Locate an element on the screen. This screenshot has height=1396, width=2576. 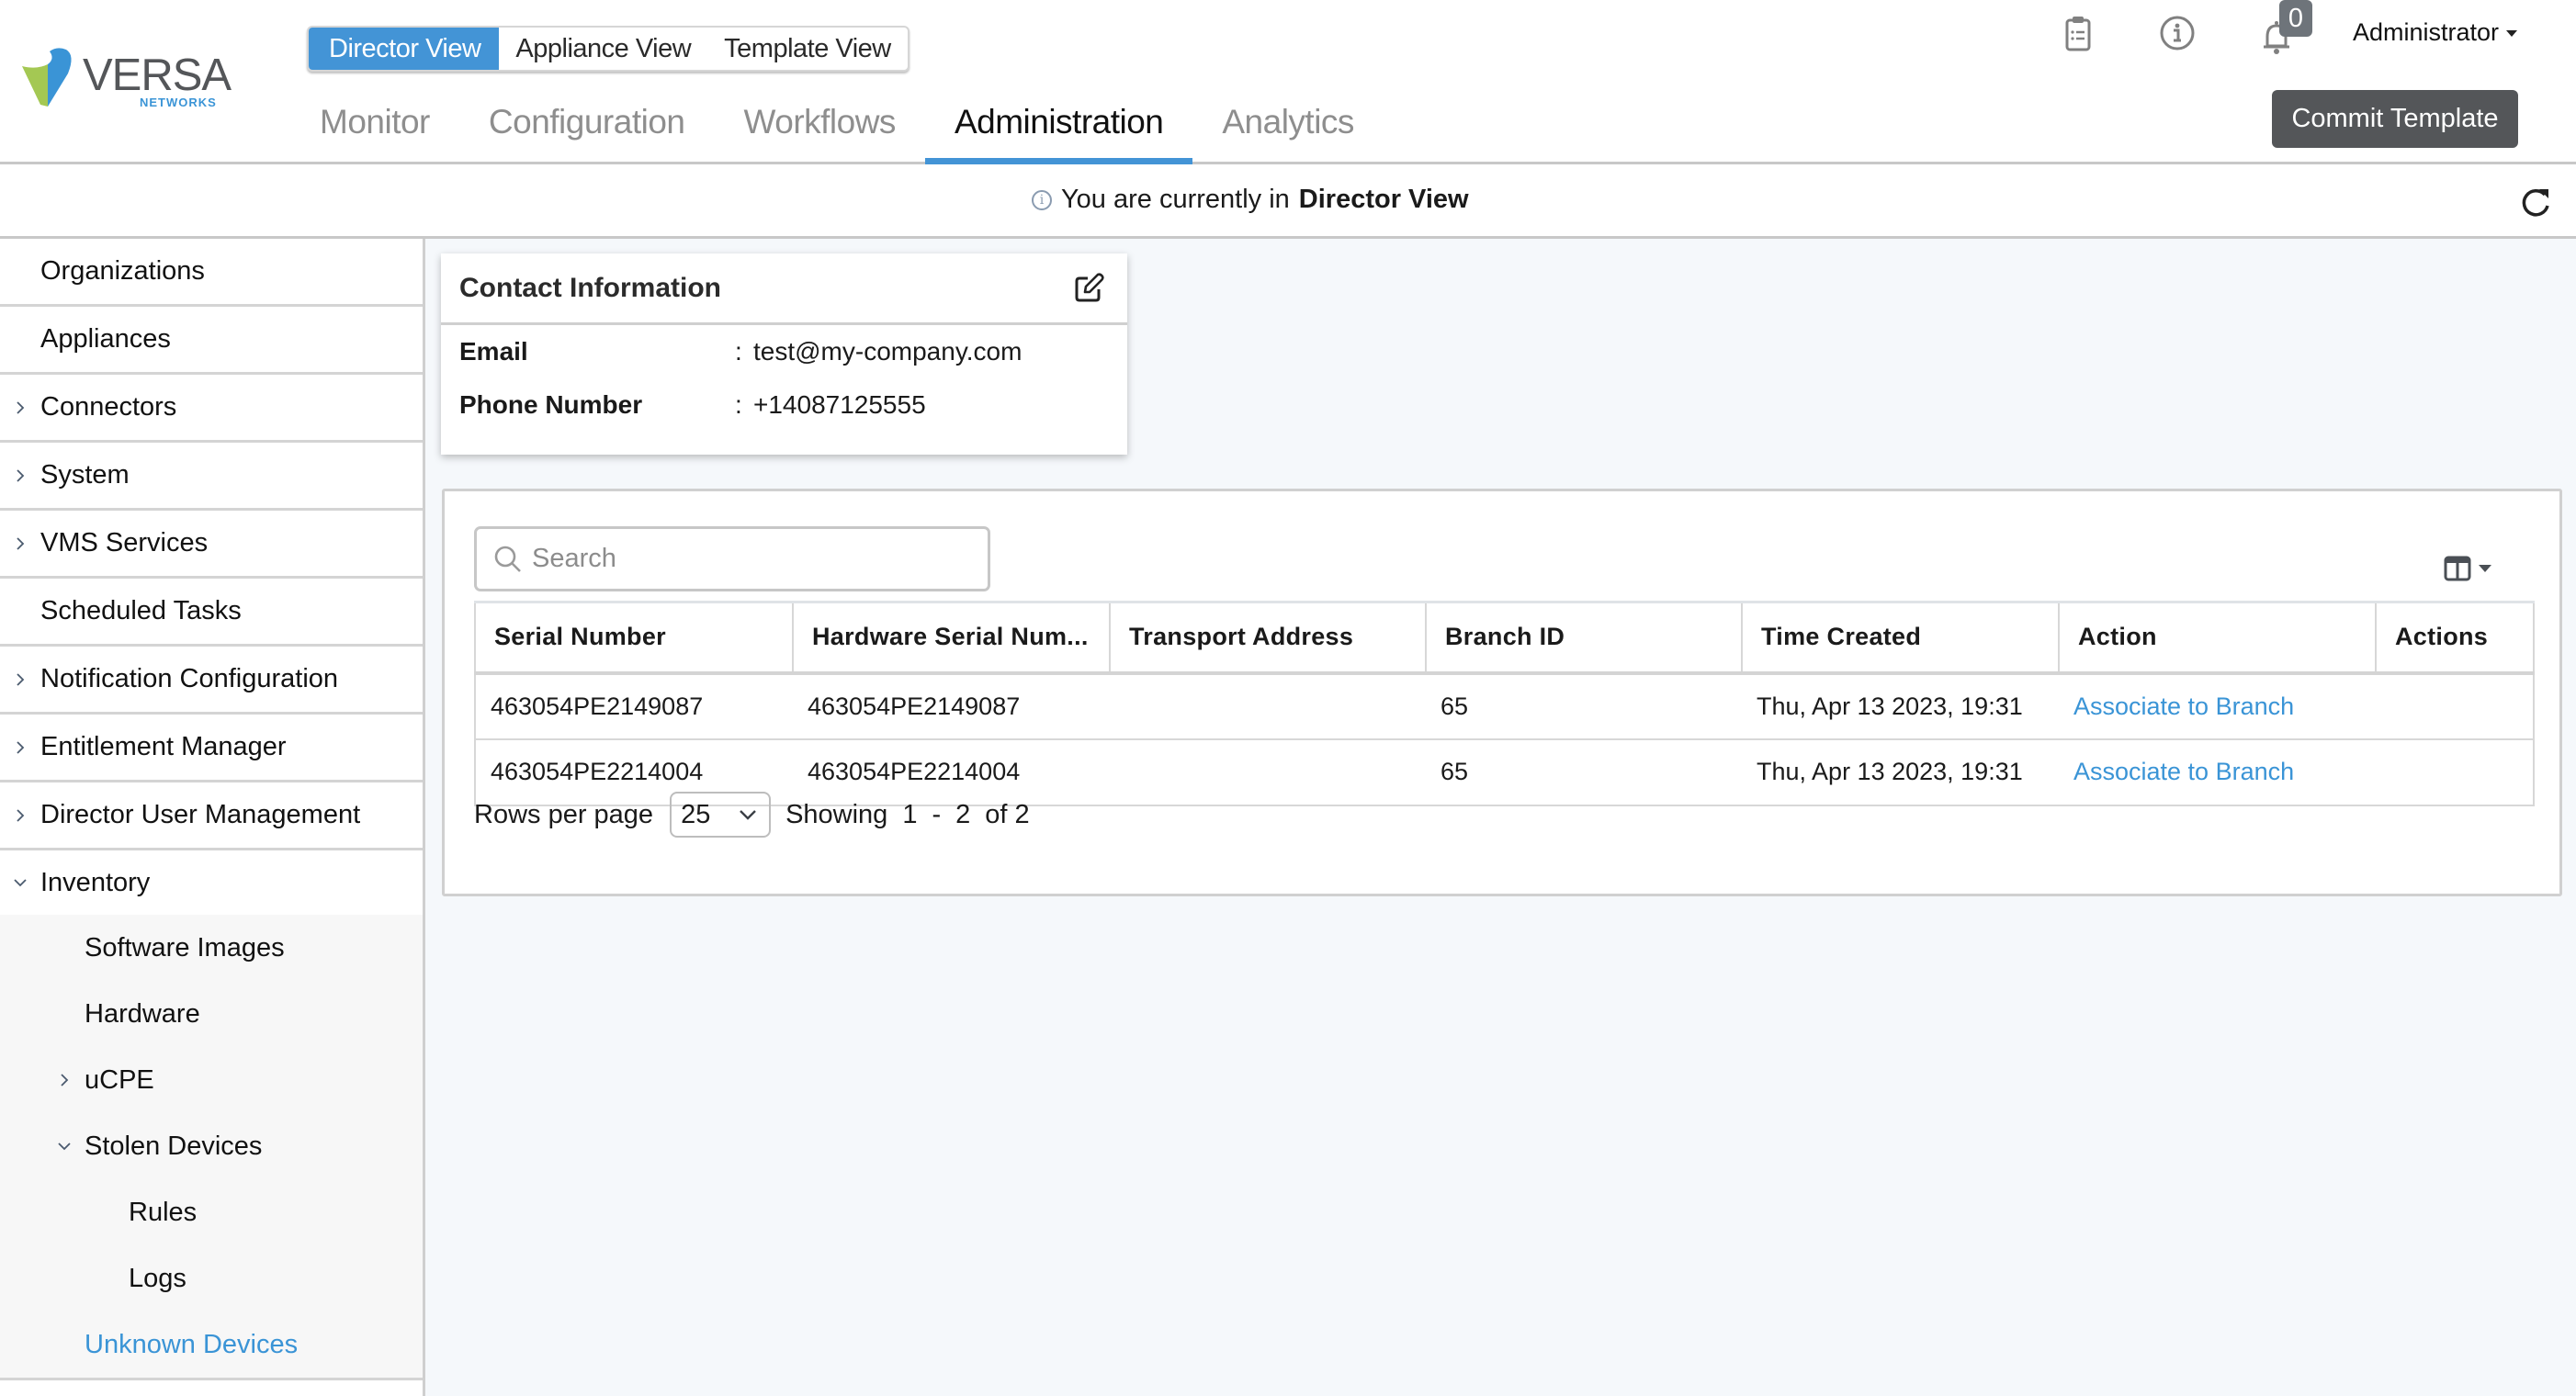
sidebar-item-label: System is located at coordinates (85, 475).